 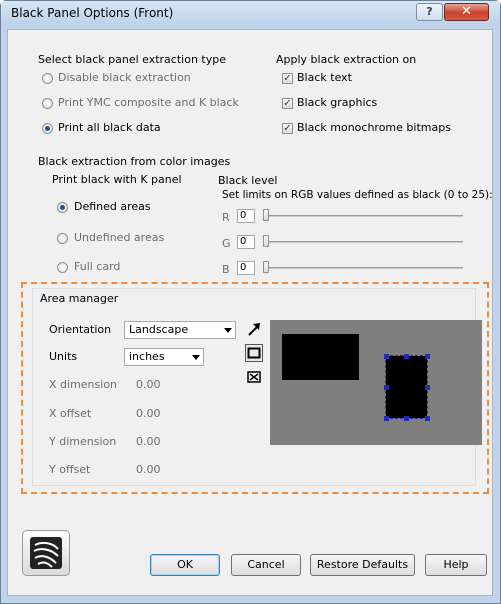 What do you see at coordinates (92, 13) in the screenshot?
I see `window-title: Black Panel Options (Front)` at bounding box center [92, 13].